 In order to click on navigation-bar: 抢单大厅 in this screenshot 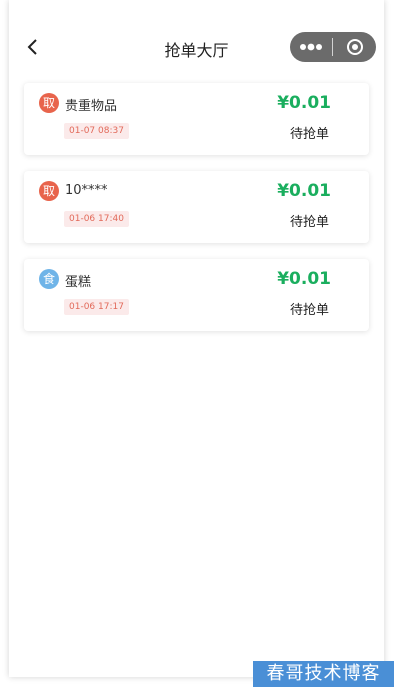, I will do `click(196, 47)`.